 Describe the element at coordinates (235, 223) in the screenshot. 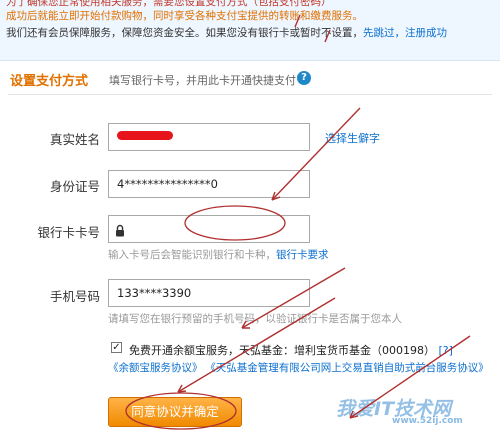

I see `annotation-ellipse-card` at that location.